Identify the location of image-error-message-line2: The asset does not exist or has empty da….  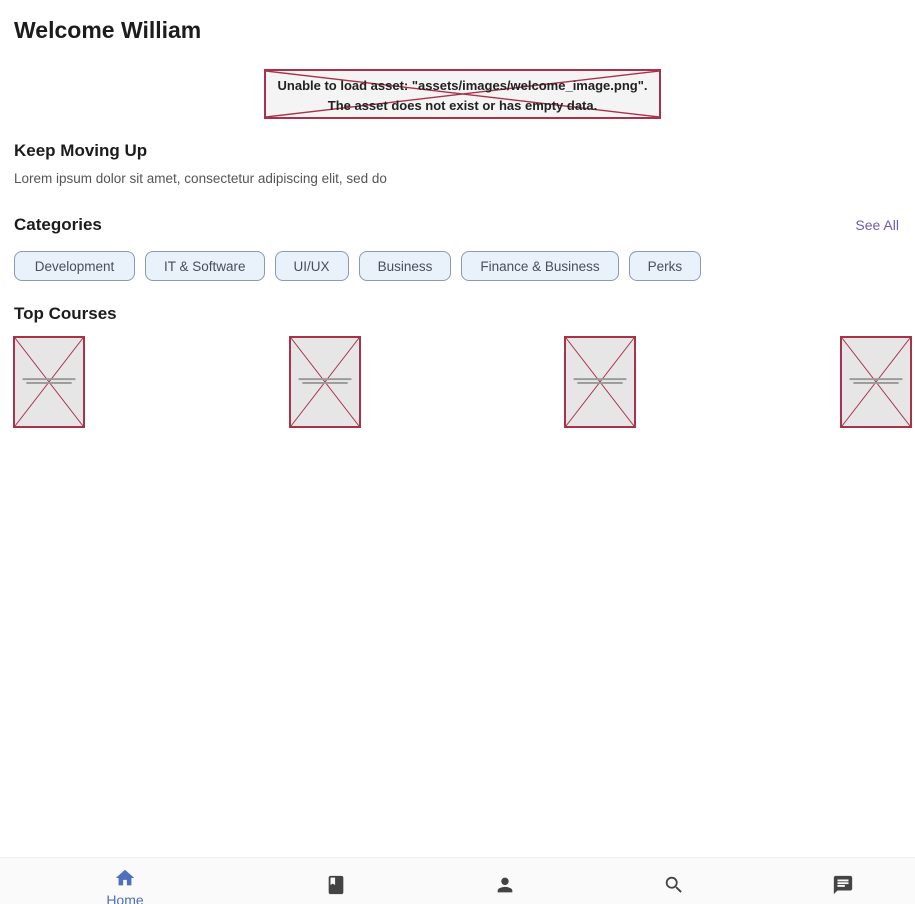
(462, 105).